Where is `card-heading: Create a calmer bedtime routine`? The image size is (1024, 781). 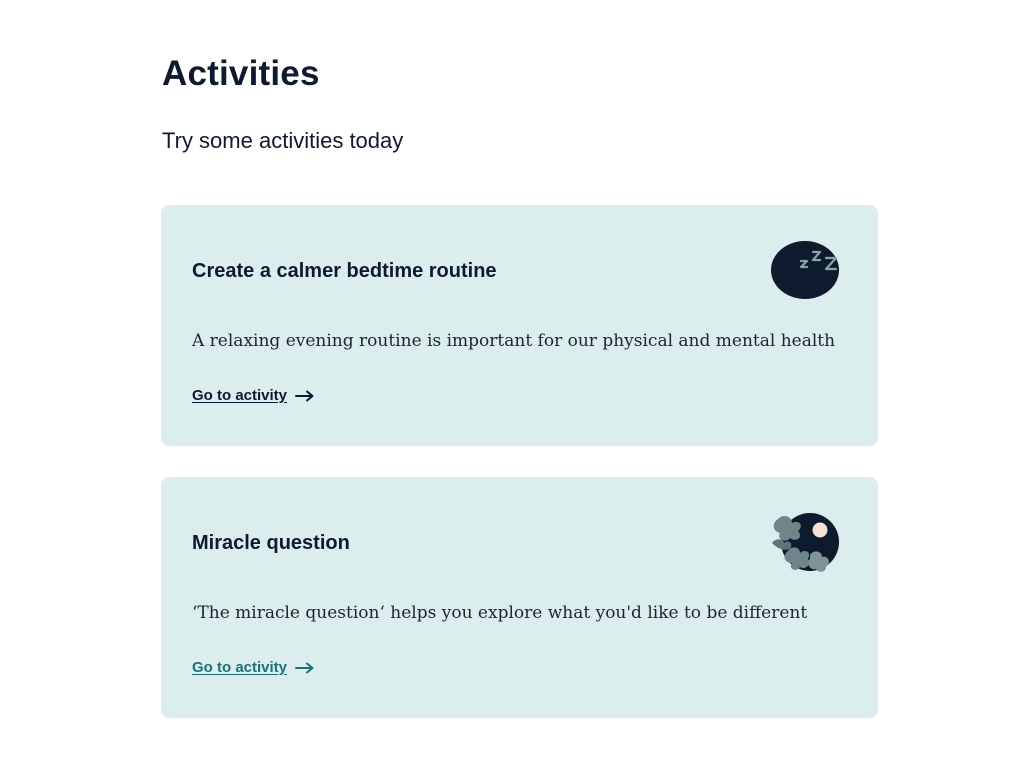 card-heading: Create a calmer bedtime routine is located at coordinates (344, 271).